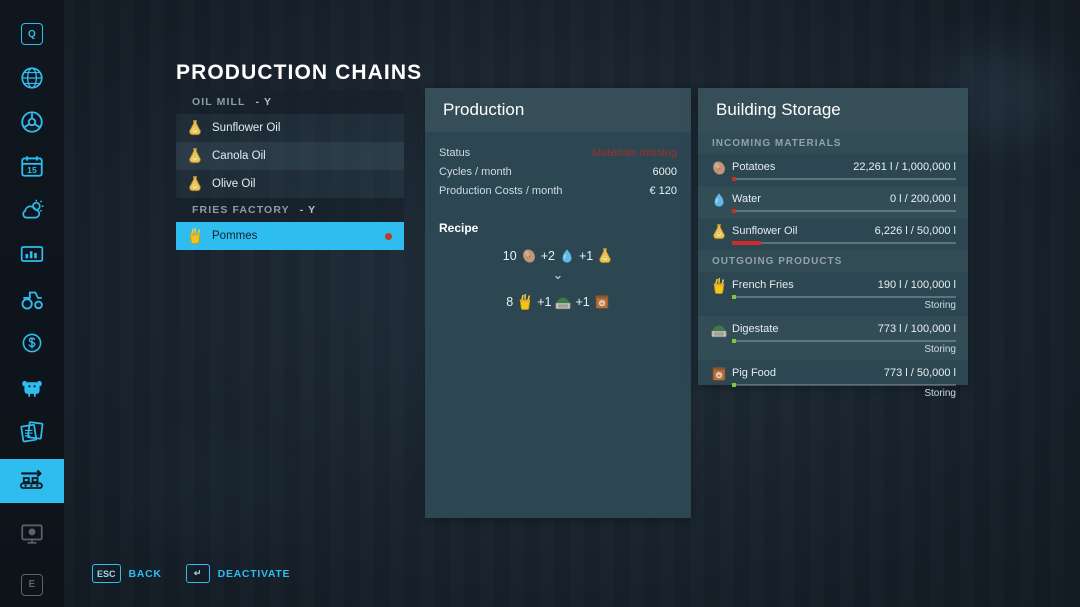 The height and width of the screenshot is (607, 1080). Describe the element at coordinates (197, 573) in the screenshot. I see `key-cap-icon: ↵` at that location.